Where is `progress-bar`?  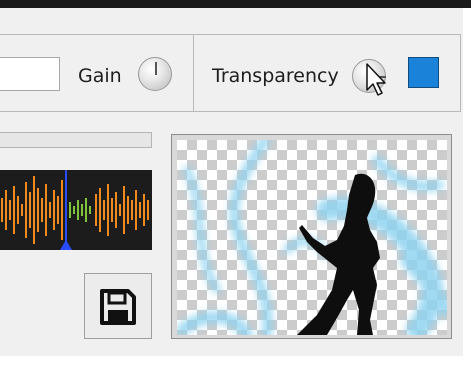
progress-bar is located at coordinates (76, 140).